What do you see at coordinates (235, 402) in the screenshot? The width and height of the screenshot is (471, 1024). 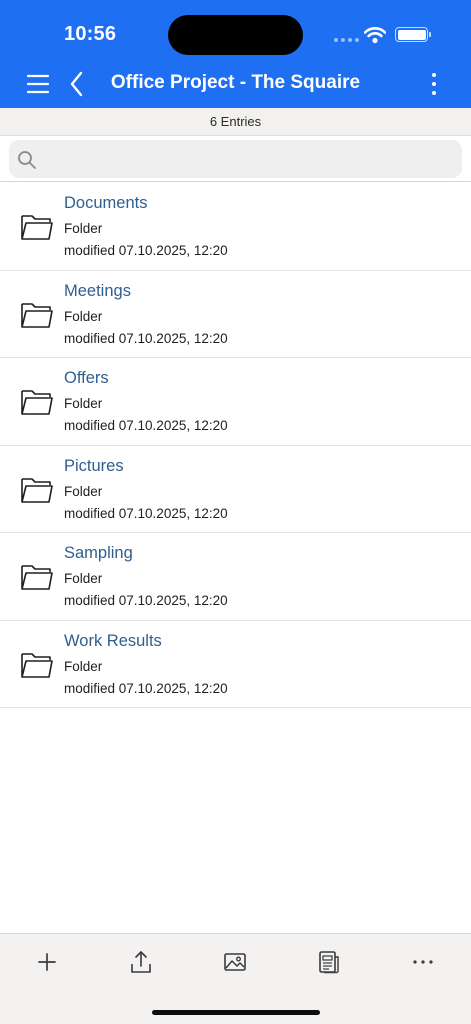 I see `list-item: Offers Folder modified 07.10.2025, 12:20` at bounding box center [235, 402].